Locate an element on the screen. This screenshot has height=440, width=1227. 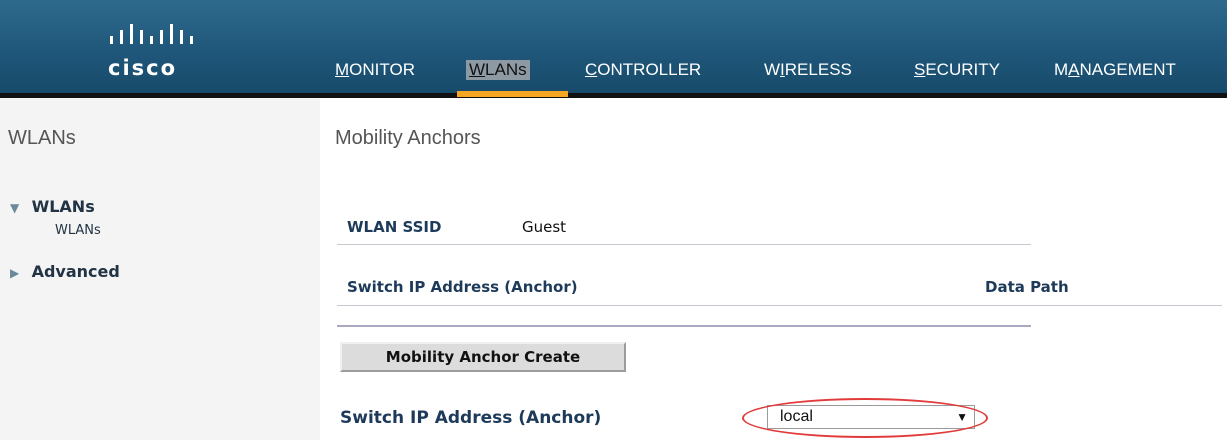
nav-security: SECURITY is located at coordinates (957, 70).